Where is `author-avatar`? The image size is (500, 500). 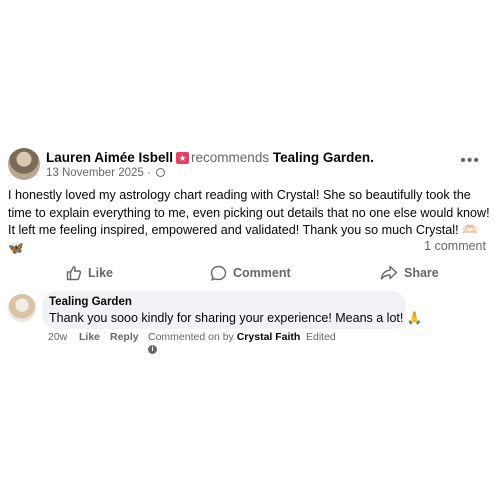
author-avatar is located at coordinates (24, 164).